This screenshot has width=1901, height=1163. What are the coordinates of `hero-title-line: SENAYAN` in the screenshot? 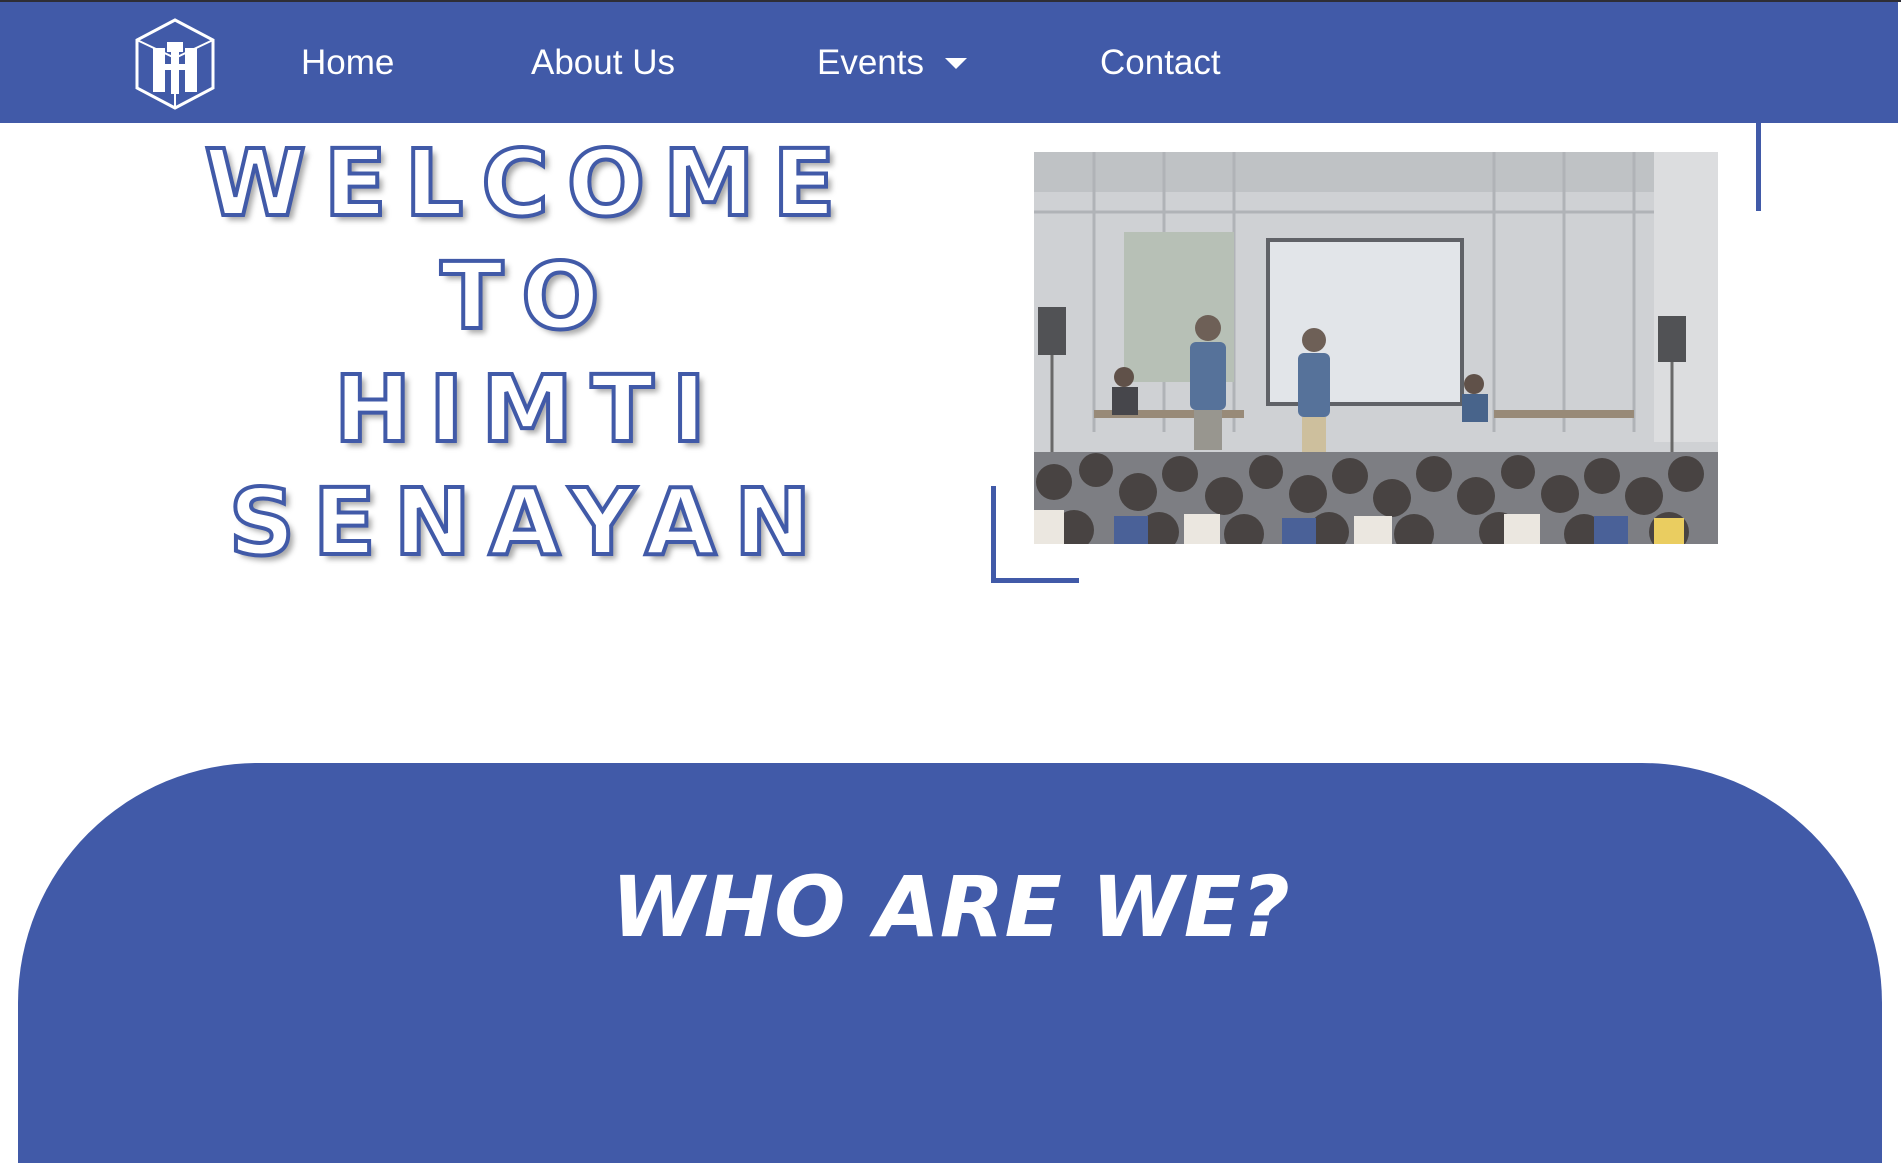 It's located at (528, 522).